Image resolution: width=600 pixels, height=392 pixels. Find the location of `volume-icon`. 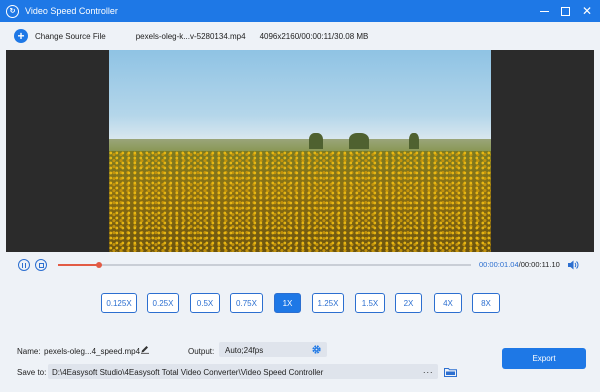

volume-icon is located at coordinates (573, 265).